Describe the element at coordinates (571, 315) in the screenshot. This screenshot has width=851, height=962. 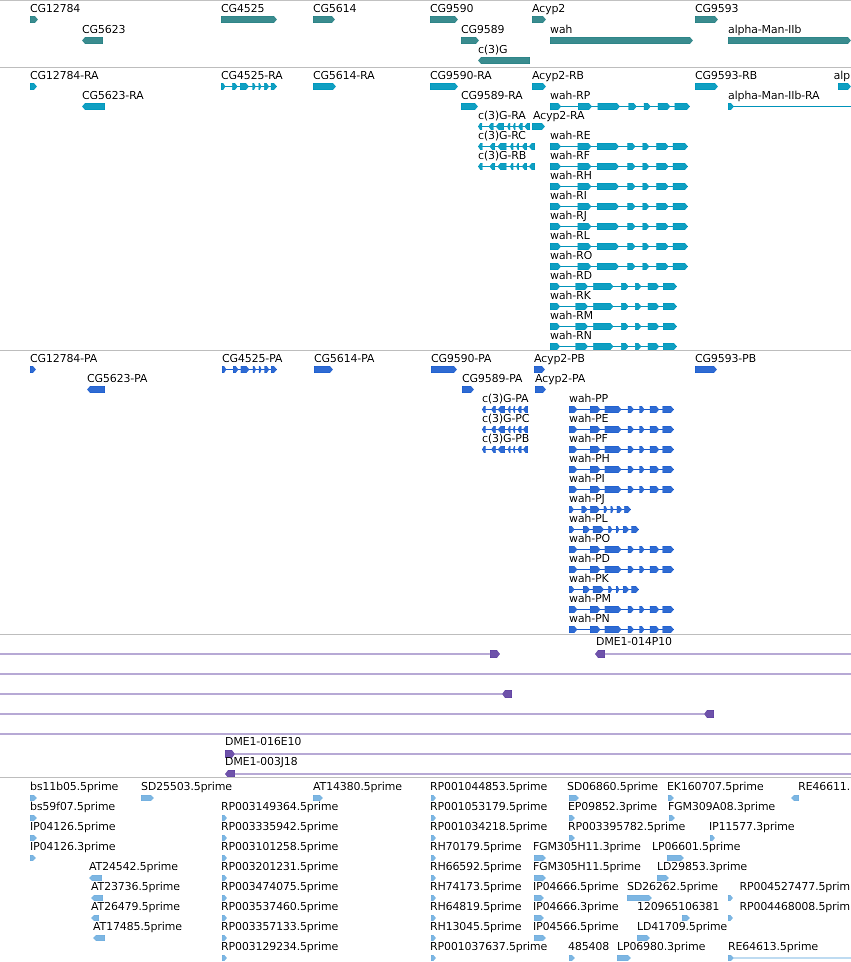
I see `feature-label: wah-RM` at that location.